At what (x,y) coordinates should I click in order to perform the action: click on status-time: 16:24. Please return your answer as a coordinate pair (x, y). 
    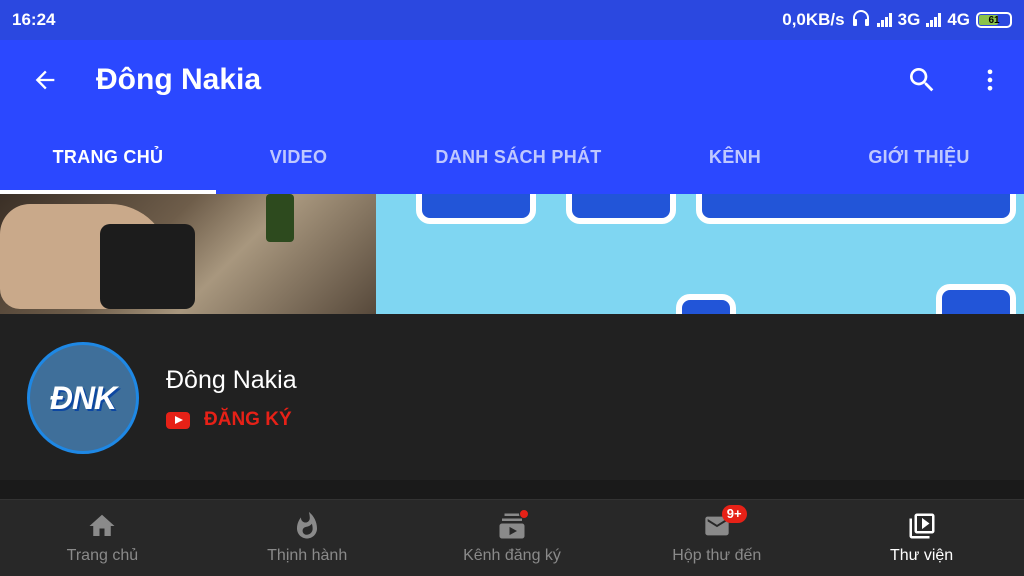
    Looking at the image, I should click on (34, 19).